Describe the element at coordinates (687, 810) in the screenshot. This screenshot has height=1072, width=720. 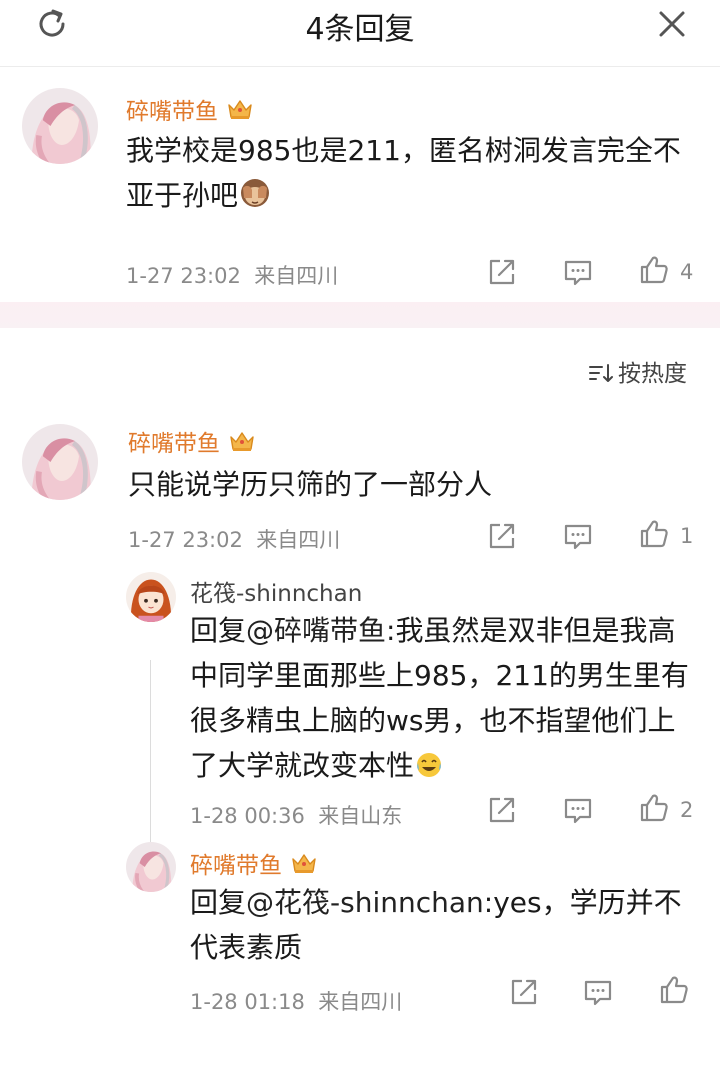
I see `like-count: 2` at that location.